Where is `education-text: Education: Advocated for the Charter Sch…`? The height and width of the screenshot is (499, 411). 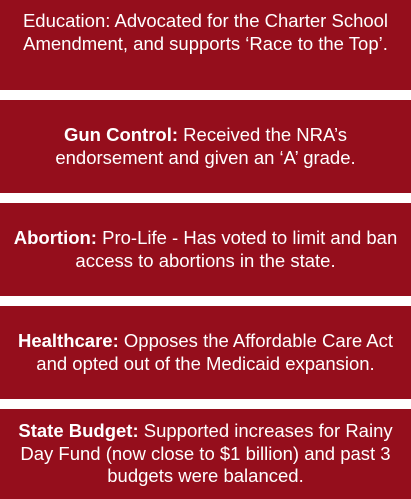
education-text: Education: Advocated for the Charter Sch… is located at coordinates (205, 32).